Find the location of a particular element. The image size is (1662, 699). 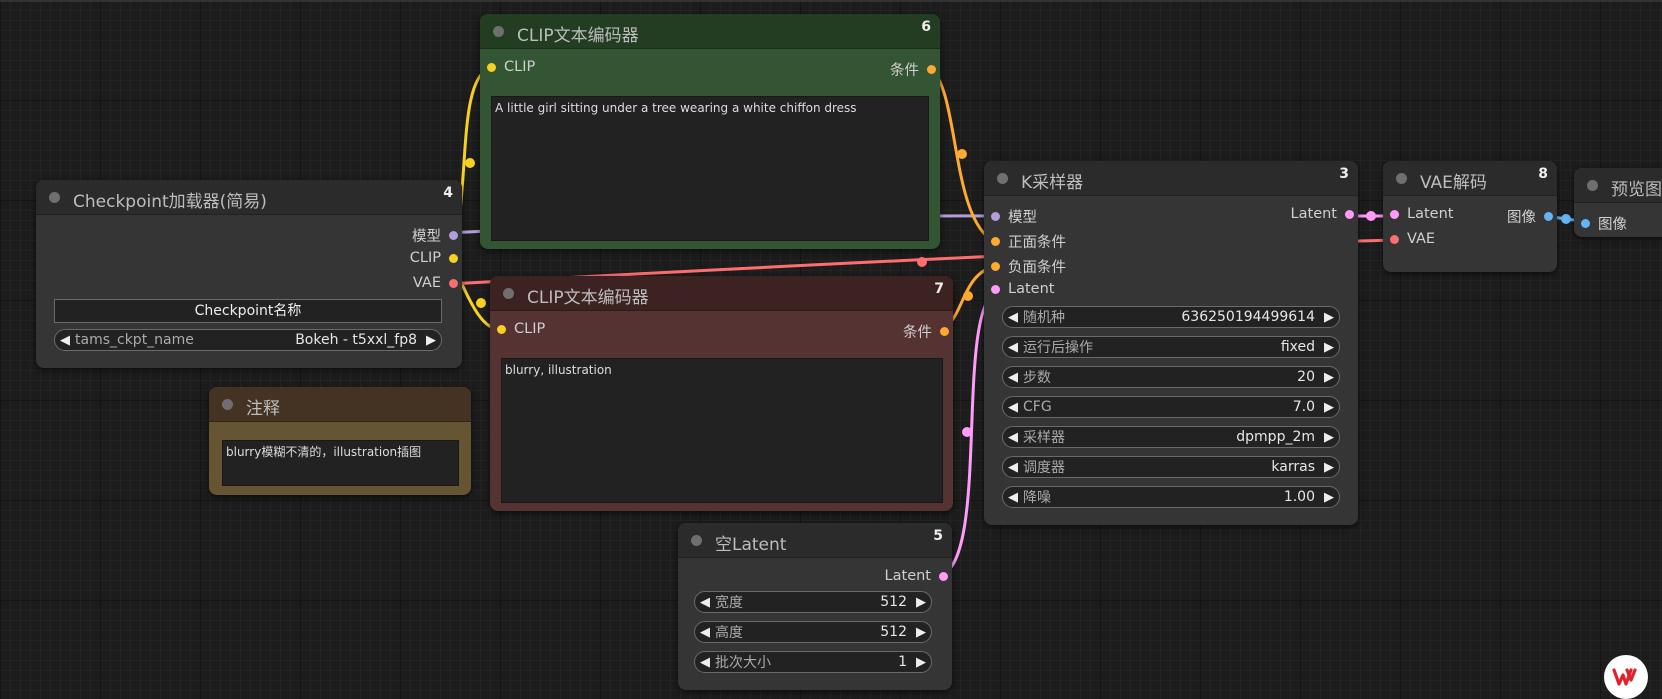

wps-logo-icon is located at coordinates (1626, 677).